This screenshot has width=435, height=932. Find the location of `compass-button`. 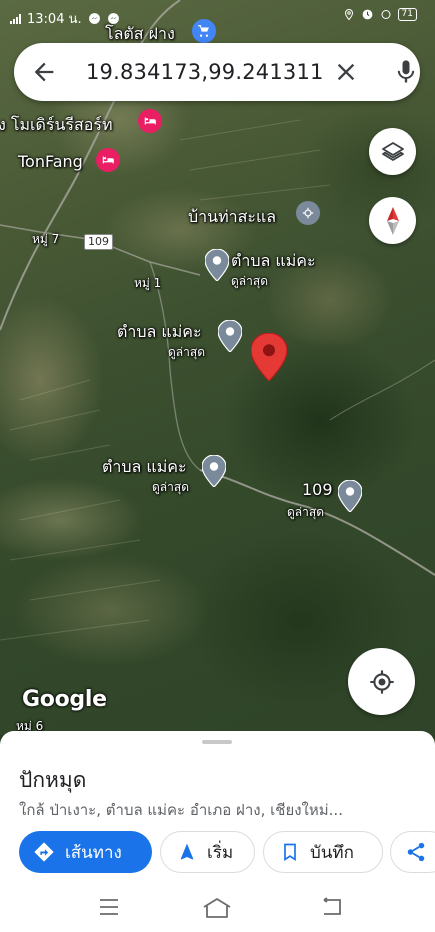

compass-button is located at coordinates (392, 220).